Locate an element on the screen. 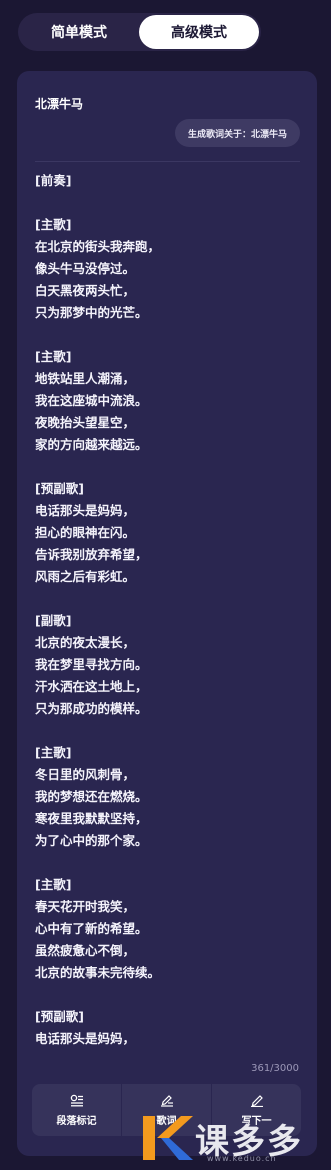 The image size is (331, 1170). lyric-line: [副歌] is located at coordinates (53, 620).